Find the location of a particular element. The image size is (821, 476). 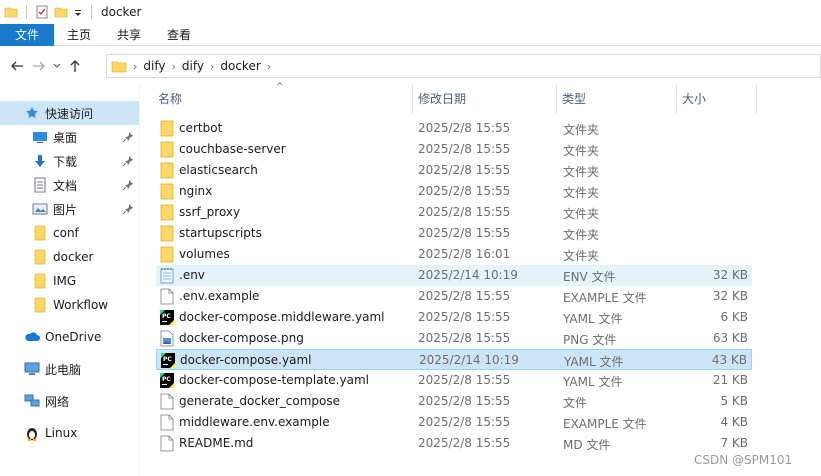

arrow-right-icon is located at coordinates (39, 66).